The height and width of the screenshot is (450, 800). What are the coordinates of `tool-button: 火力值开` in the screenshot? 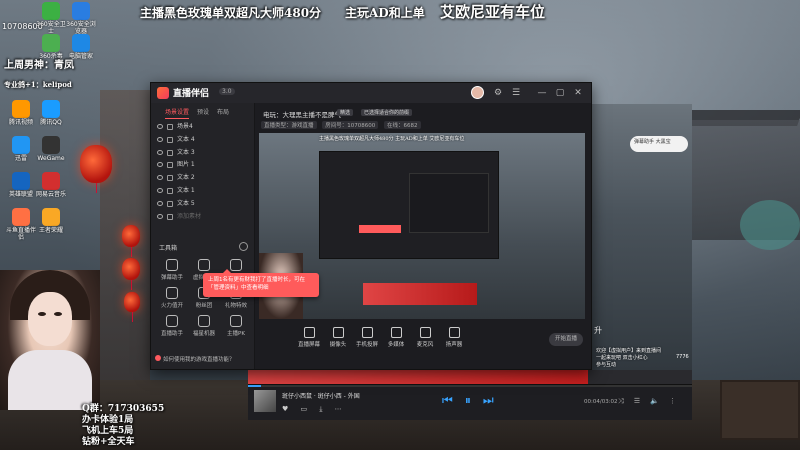 It's located at (172, 298).